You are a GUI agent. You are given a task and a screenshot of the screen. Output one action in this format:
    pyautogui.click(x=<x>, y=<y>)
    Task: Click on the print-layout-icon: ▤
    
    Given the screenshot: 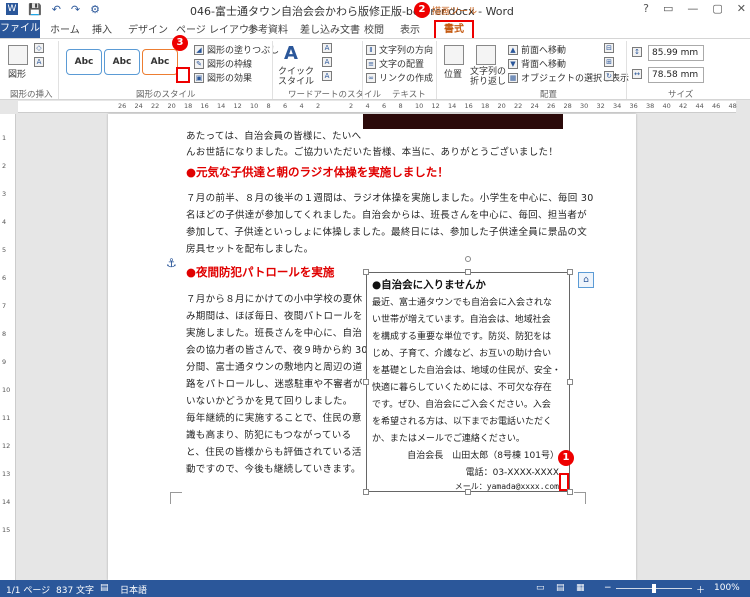 What is the action you would take?
    pyautogui.click(x=560, y=588)
    